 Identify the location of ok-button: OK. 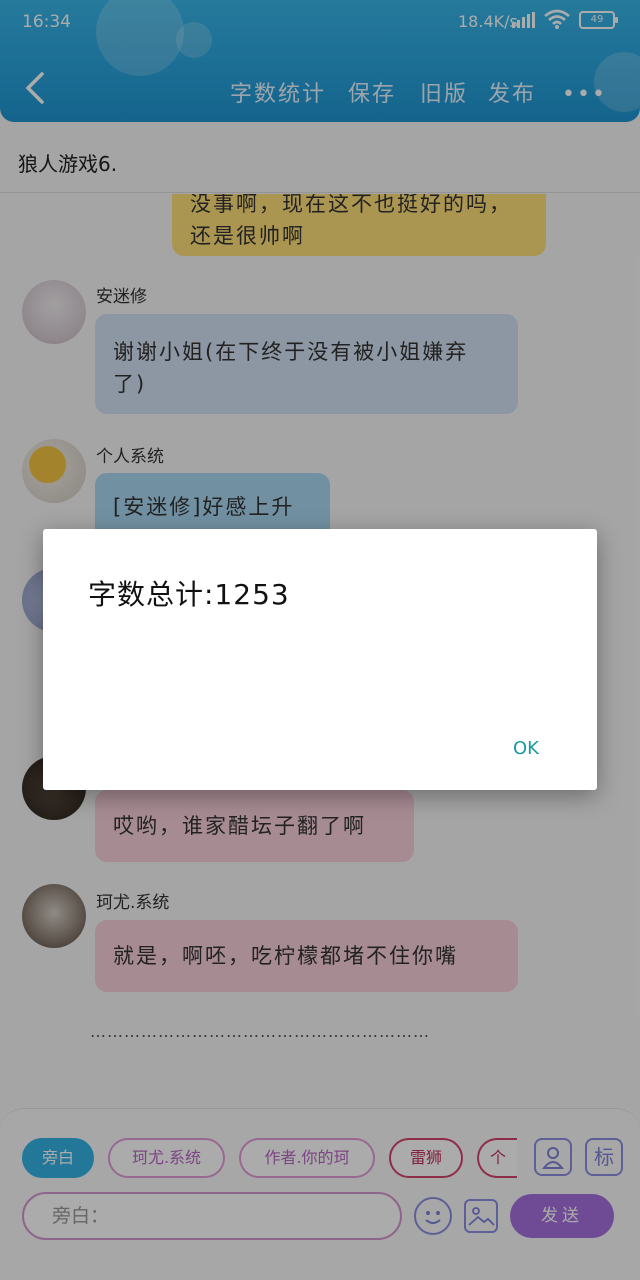
(526, 748).